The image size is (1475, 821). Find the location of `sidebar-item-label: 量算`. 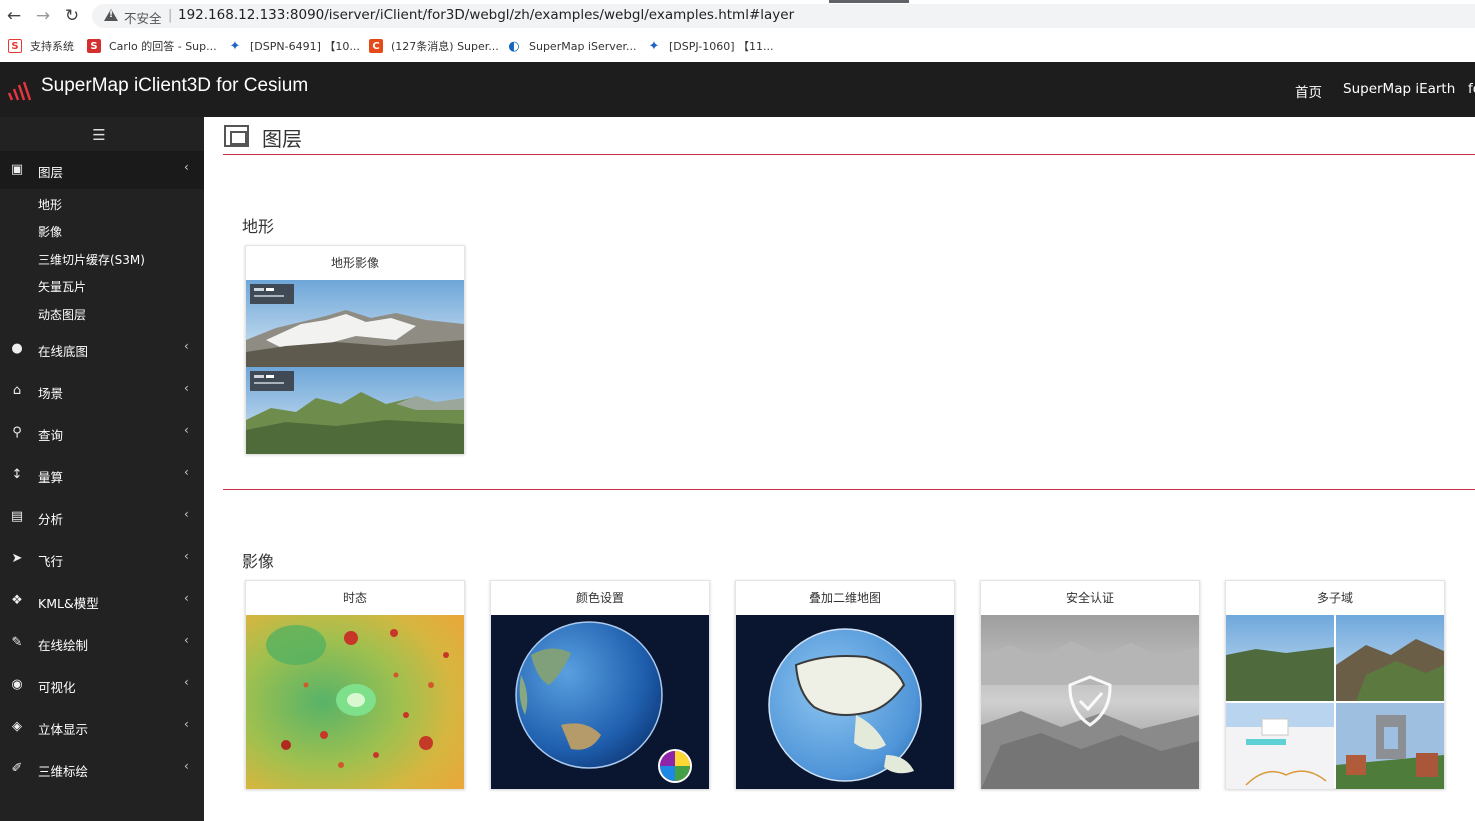

sidebar-item-label: 量算 is located at coordinates (51, 477).